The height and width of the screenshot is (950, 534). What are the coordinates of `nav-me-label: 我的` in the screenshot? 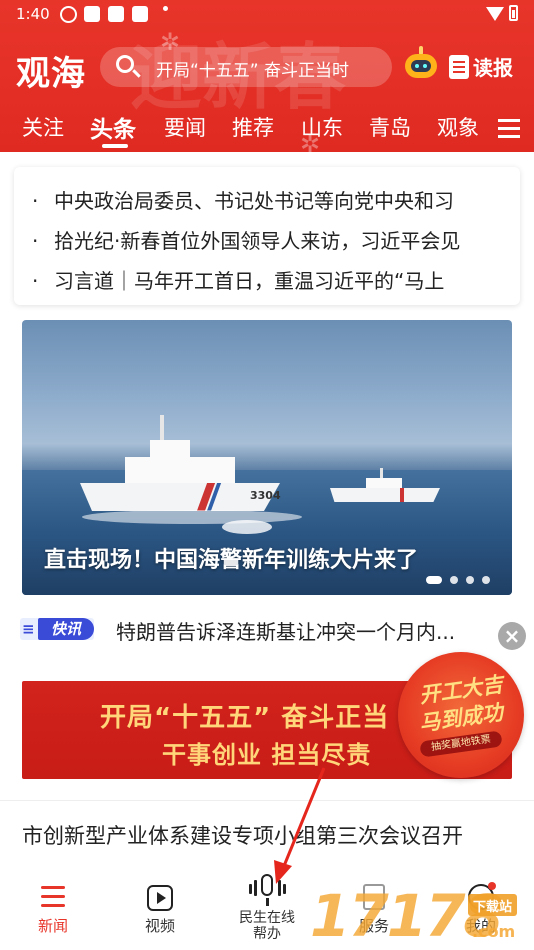 It's located at (480, 926).